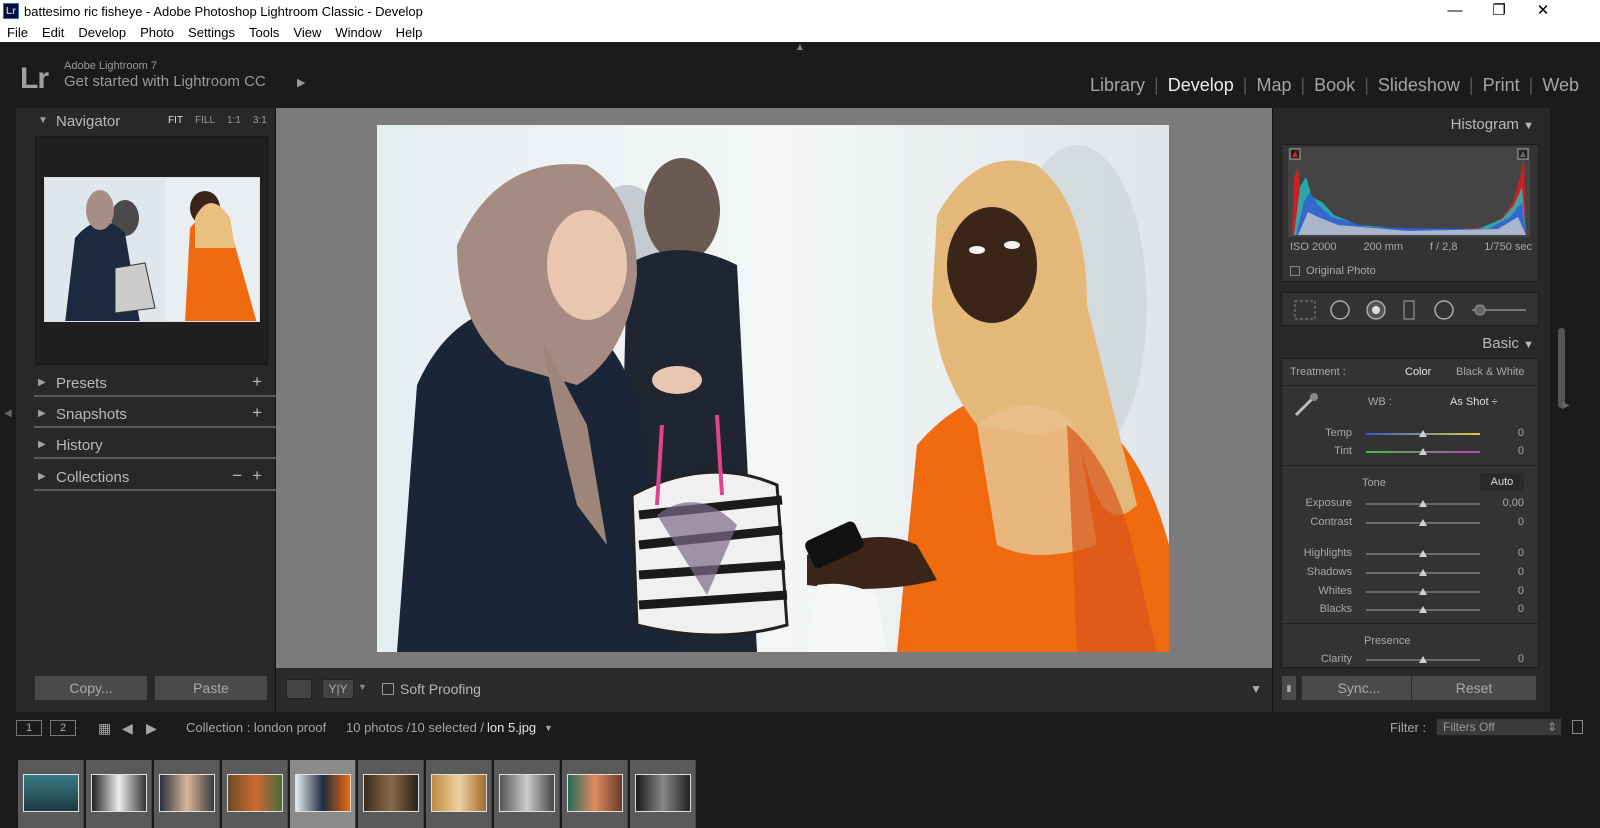 The width and height of the screenshot is (1600, 828). I want to click on left-arrow-icon: ◀, so click(8, 413).